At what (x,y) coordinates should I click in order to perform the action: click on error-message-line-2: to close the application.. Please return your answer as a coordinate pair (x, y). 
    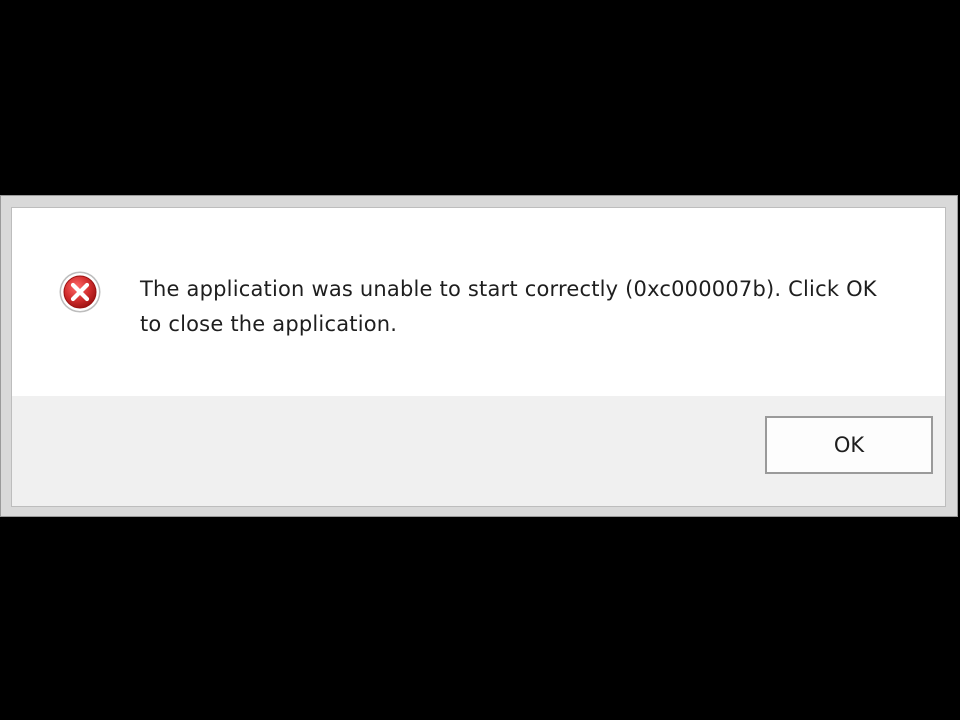
    Looking at the image, I should click on (269, 324).